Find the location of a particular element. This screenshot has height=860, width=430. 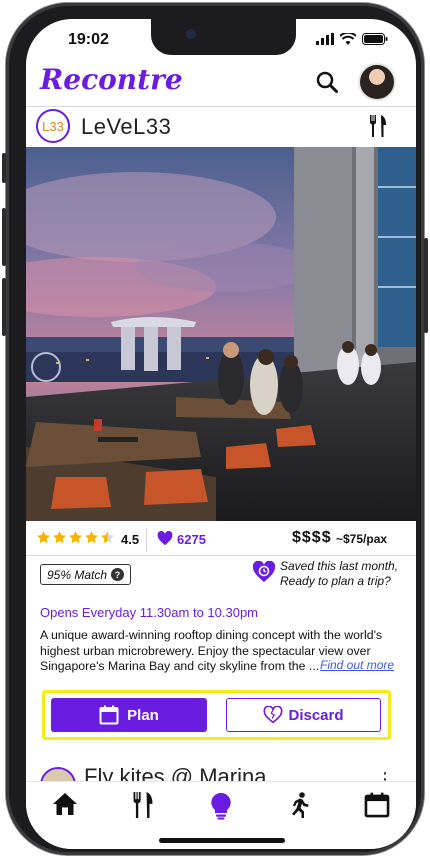

match-label: 95% Match is located at coordinates (77, 574).